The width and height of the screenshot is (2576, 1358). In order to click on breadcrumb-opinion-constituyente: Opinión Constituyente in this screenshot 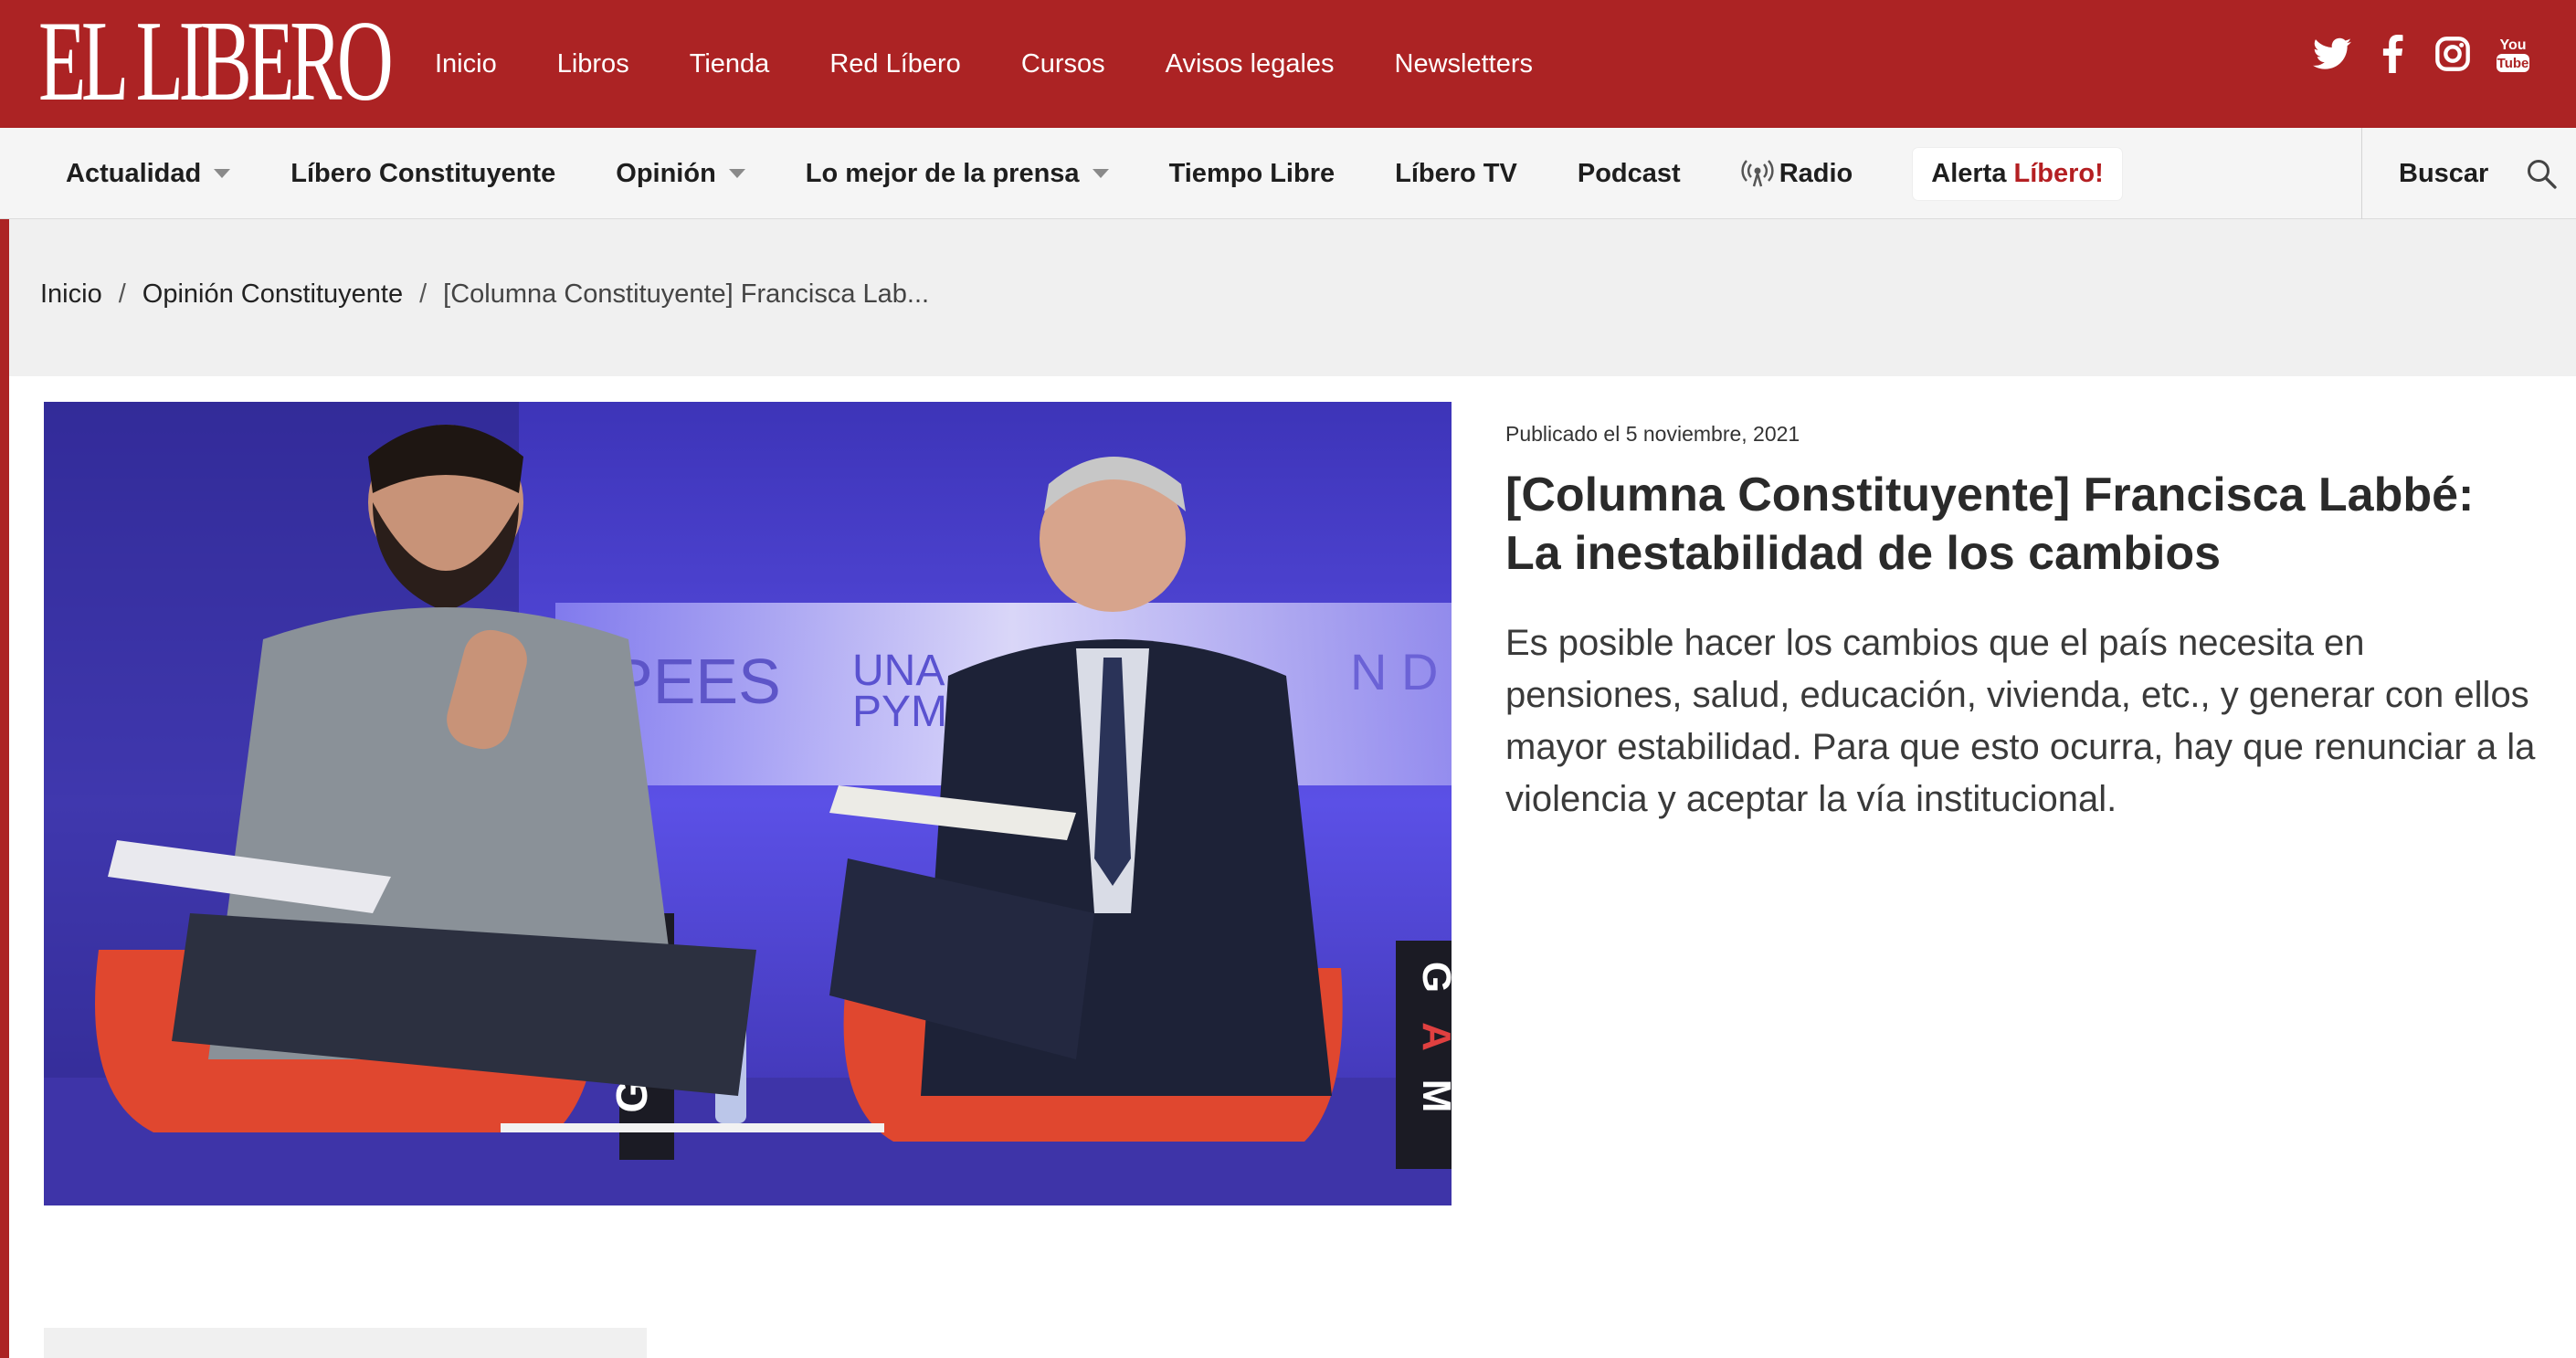, I will do `click(273, 295)`.